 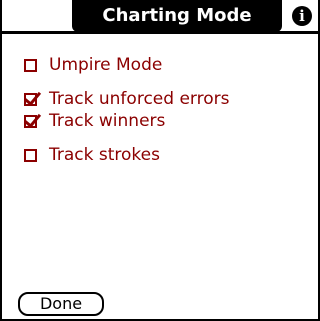 What do you see at coordinates (106, 65) in the screenshot?
I see `option-label: Umpire Mode` at bounding box center [106, 65].